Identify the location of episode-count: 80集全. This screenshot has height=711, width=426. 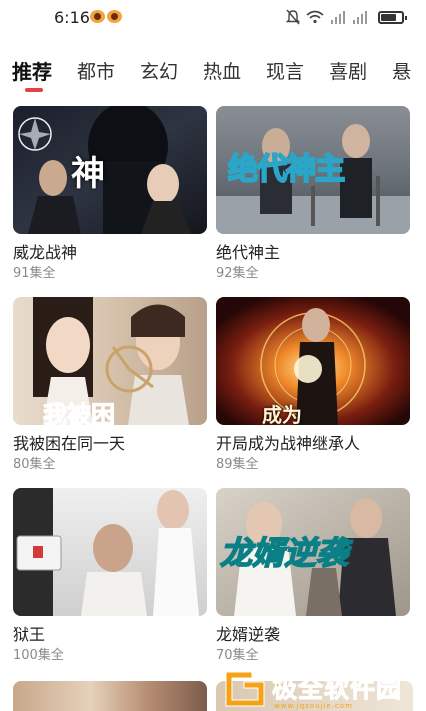
(34, 464).